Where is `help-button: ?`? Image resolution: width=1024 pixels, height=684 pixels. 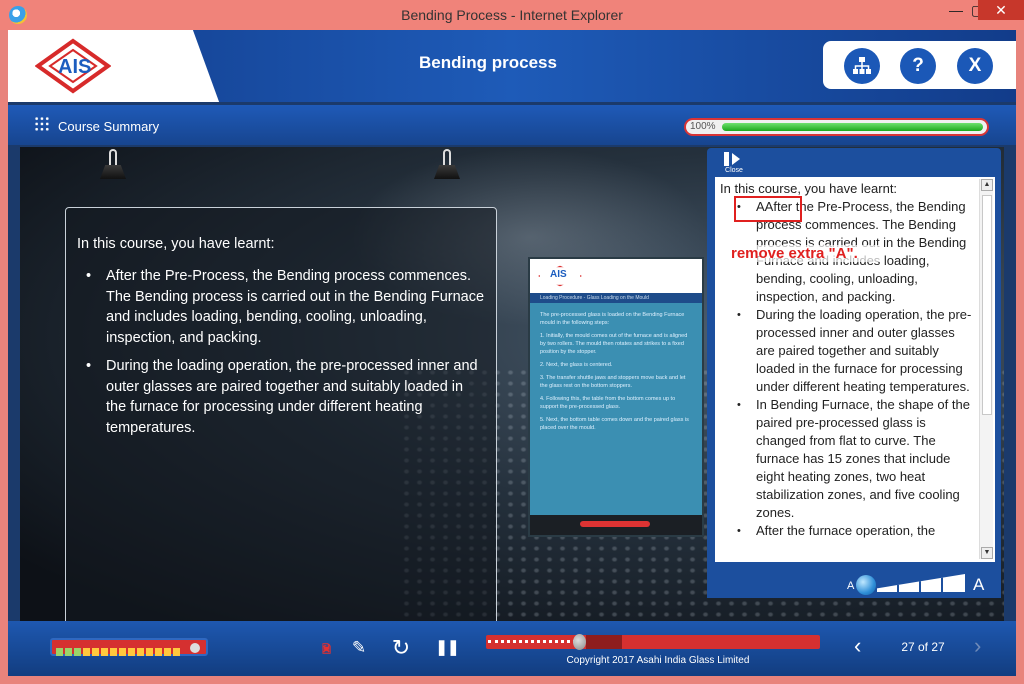
help-button: ? is located at coordinates (918, 66).